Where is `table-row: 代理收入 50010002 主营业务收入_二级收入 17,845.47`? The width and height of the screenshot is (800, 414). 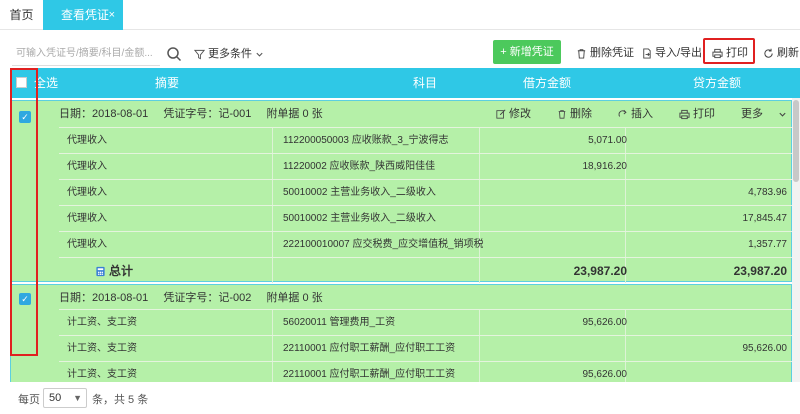 table-row: 代理收入 50010002 主营业务收入_二级收入 17,845.47 is located at coordinates (425, 218).